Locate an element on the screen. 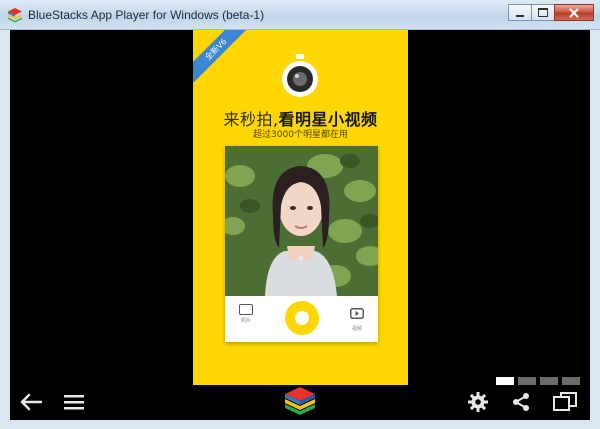 Image resolution: width=600 pixels, height=429 pixels. photo-icon is located at coordinates (246, 309).